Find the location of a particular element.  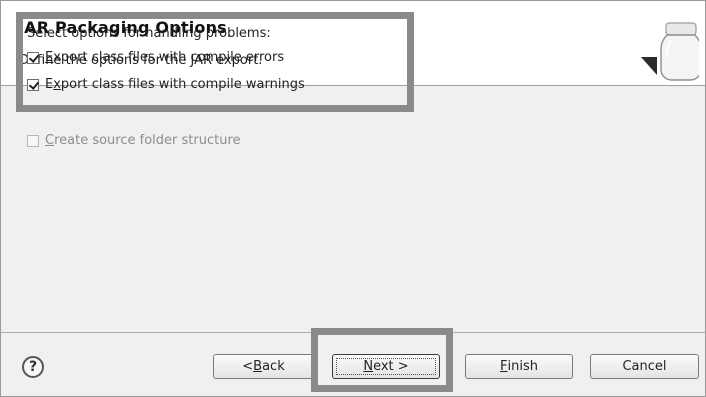

export-warnings-option: Export class files with compile warnings is located at coordinates (166, 84).